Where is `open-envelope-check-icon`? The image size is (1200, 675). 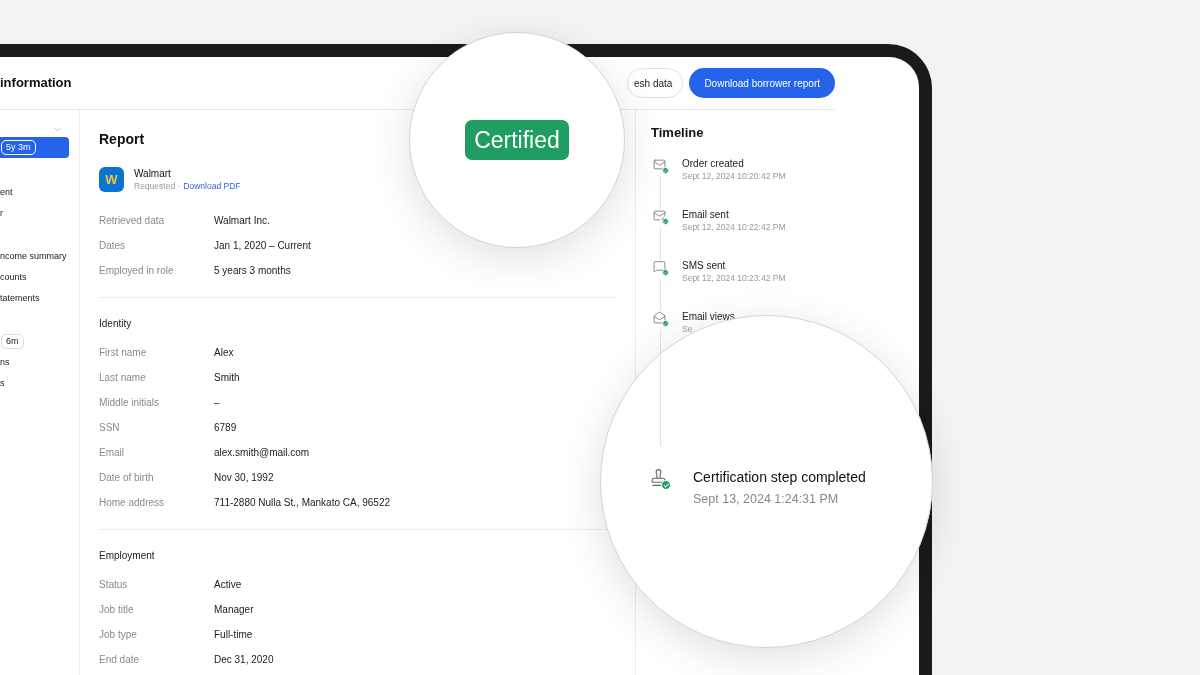
open-envelope-check-icon is located at coordinates (660, 319).